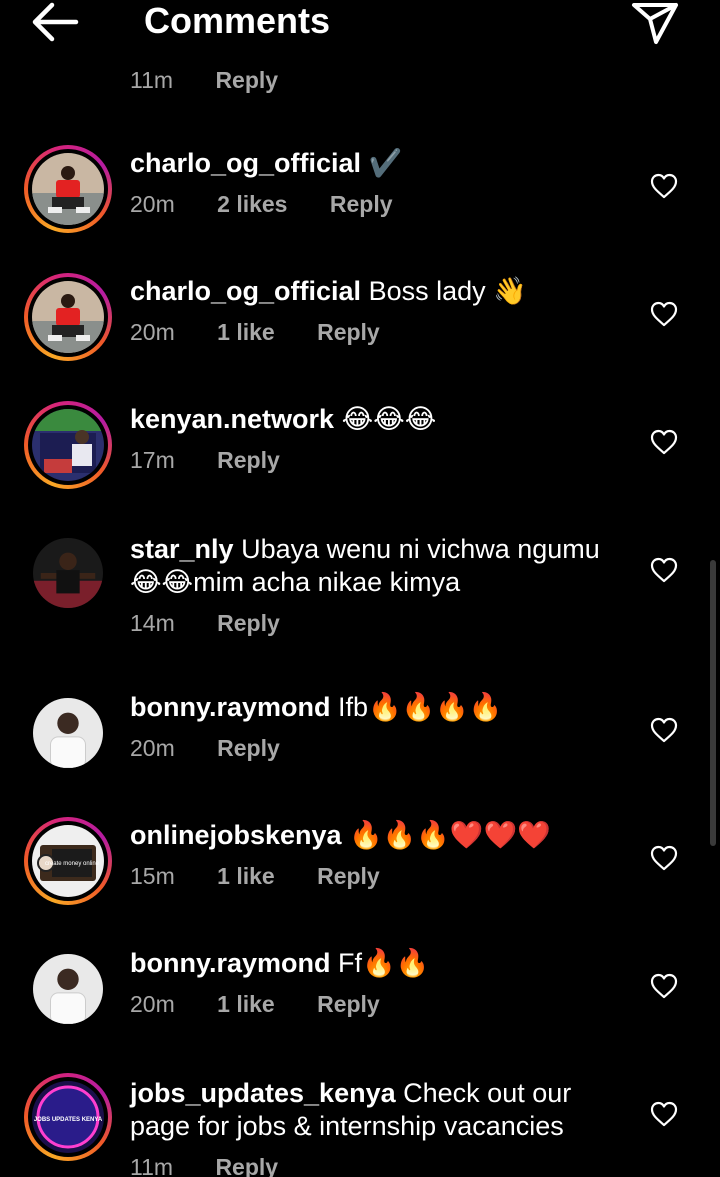  What do you see at coordinates (232, 419) in the screenshot?
I see `comment-username: kenyan.network` at bounding box center [232, 419].